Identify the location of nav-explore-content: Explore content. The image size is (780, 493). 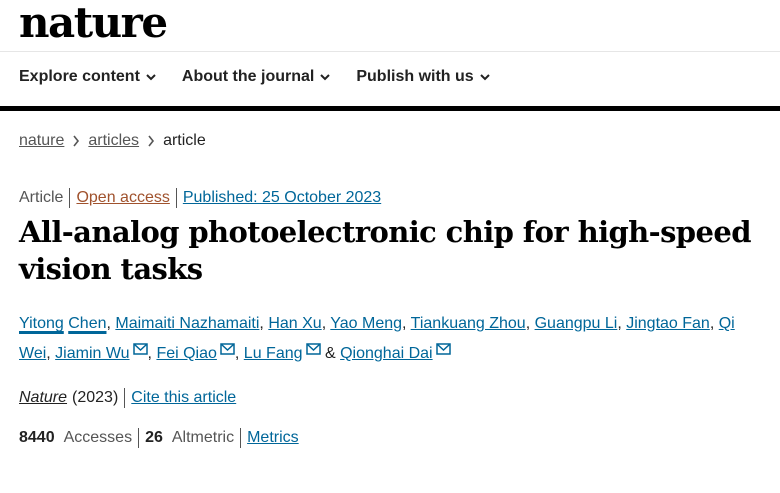
(87, 77).